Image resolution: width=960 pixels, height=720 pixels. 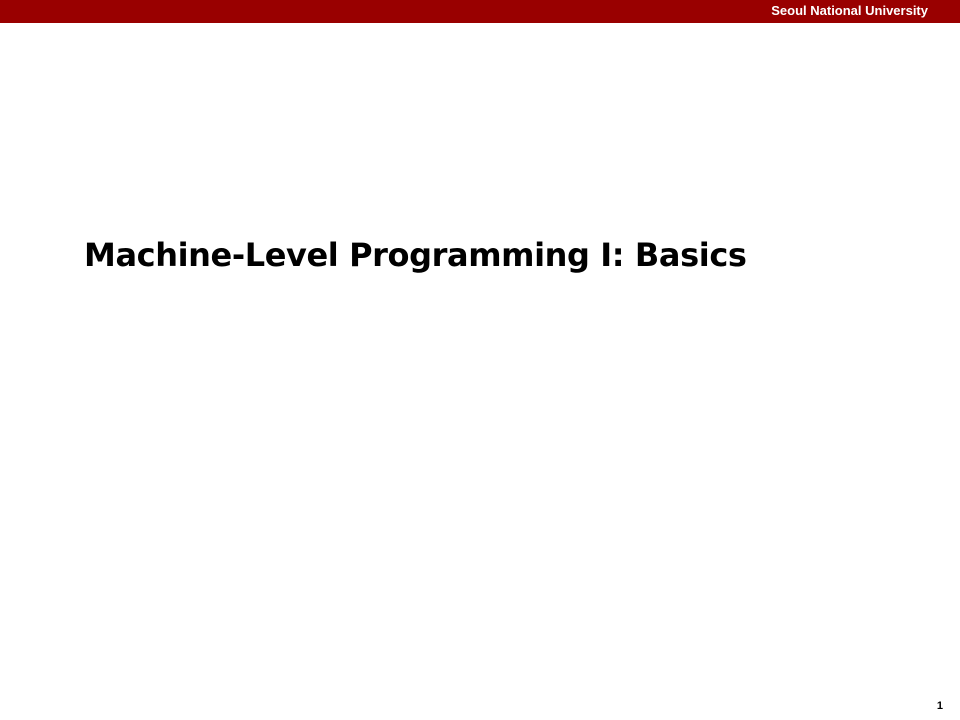 What do you see at coordinates (939, 706) in the screenshot?
I see `page-number: 1` at bounding box center [939, 706].